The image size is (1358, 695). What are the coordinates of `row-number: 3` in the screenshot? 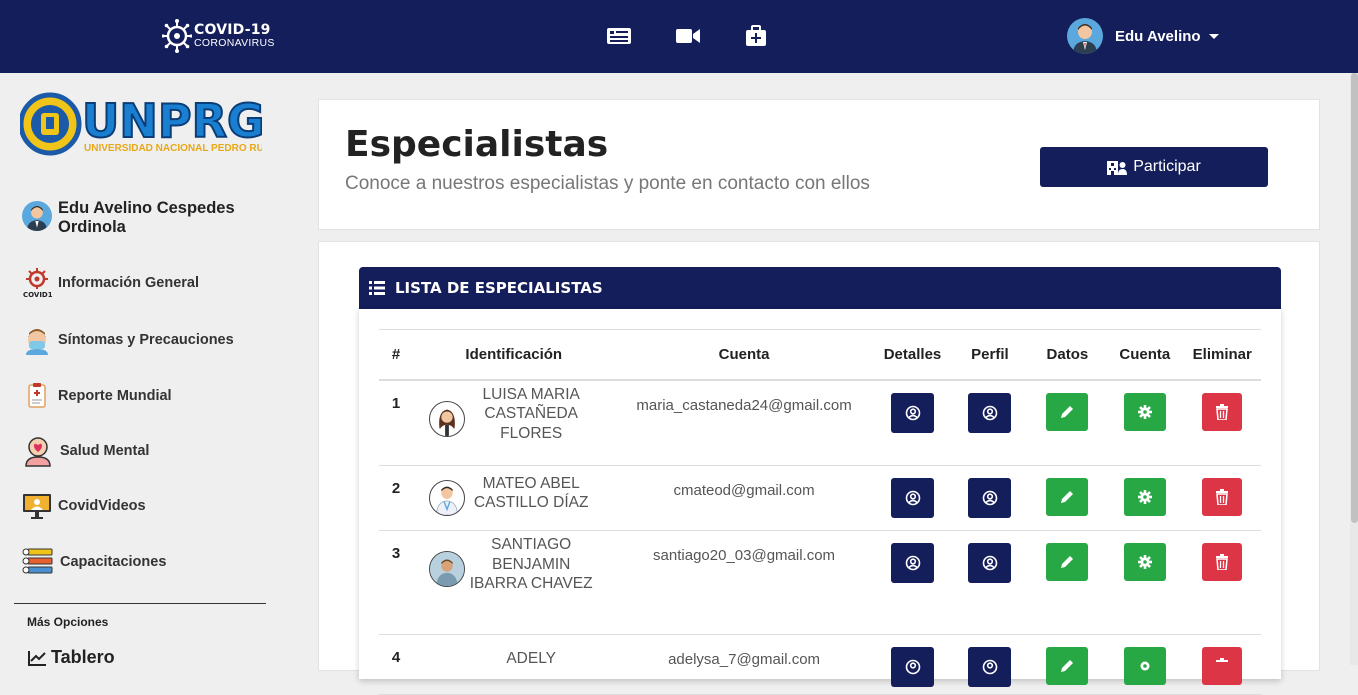 It's located at (396, 582).